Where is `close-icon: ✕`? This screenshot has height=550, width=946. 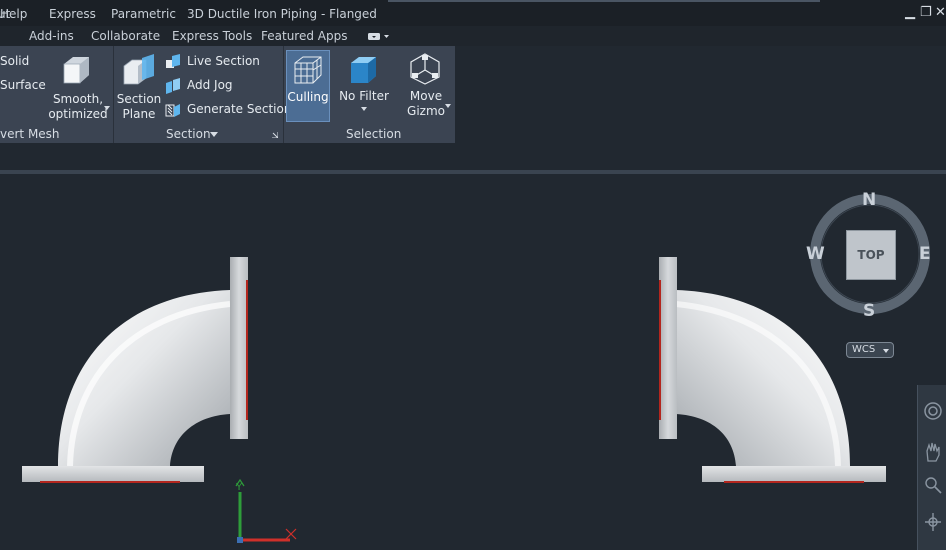
close-icon: ✕ is located at coordinates (940, 12).